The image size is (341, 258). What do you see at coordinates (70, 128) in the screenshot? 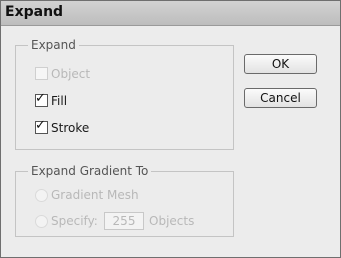
I see `stroke-label: Stroke` at bounding box center [70, 128].